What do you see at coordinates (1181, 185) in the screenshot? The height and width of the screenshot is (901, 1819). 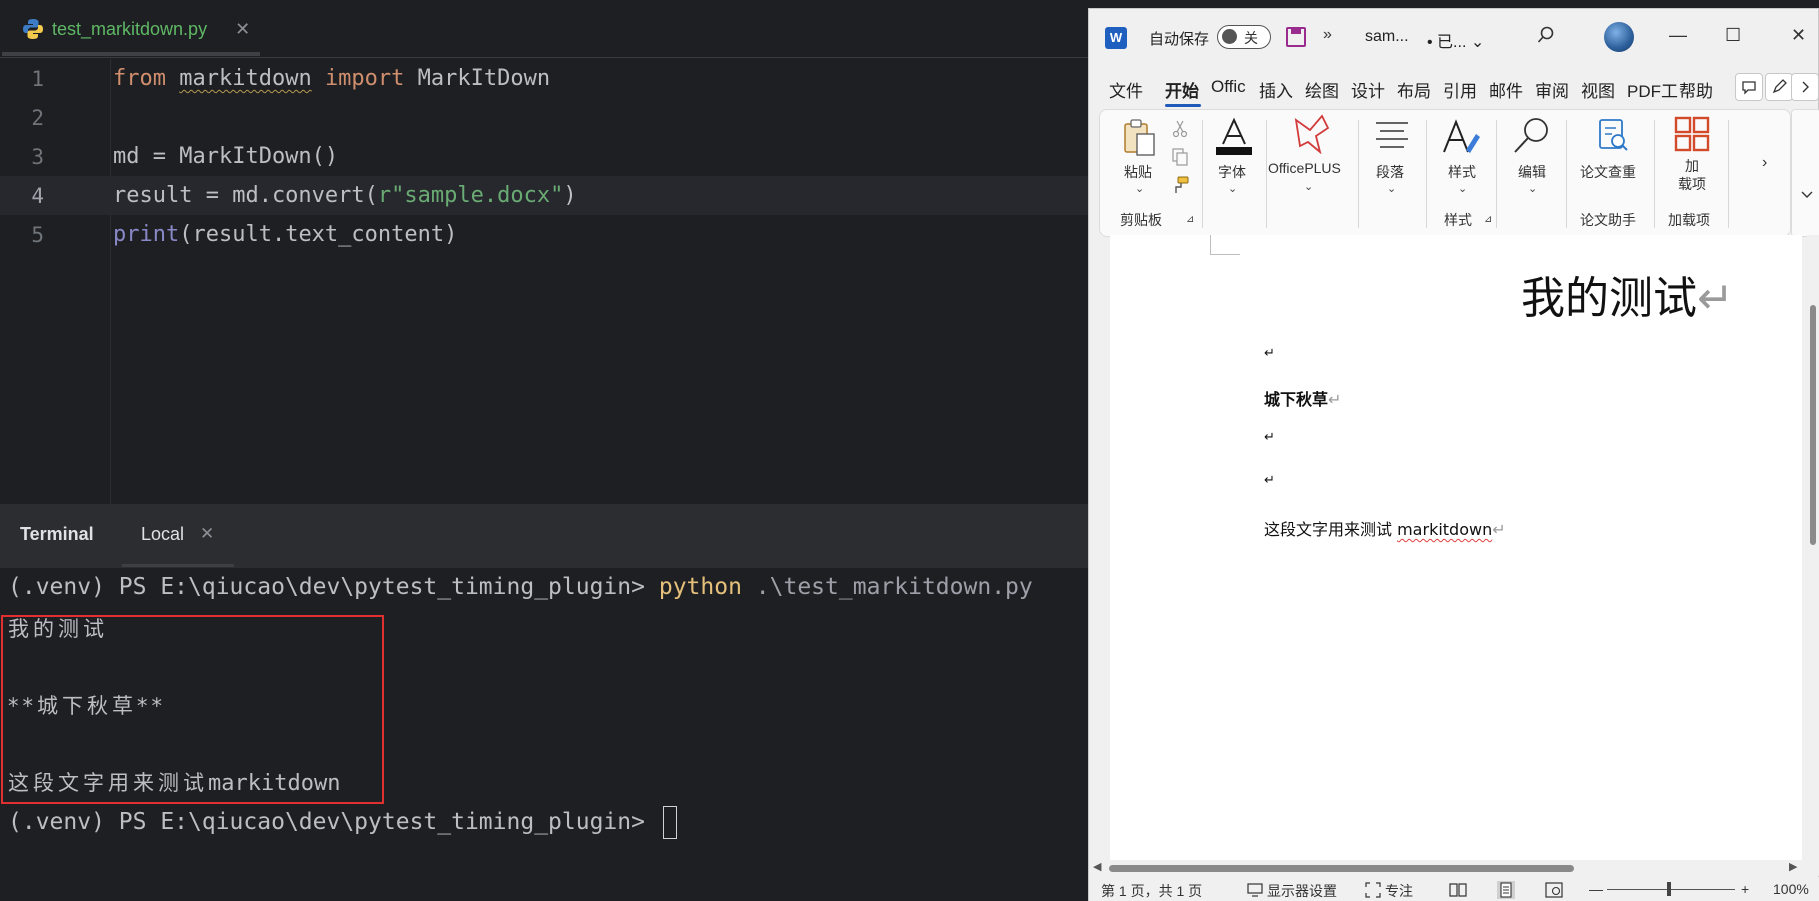 I see `format-painter-icon` at bounding box center [1181, 185].